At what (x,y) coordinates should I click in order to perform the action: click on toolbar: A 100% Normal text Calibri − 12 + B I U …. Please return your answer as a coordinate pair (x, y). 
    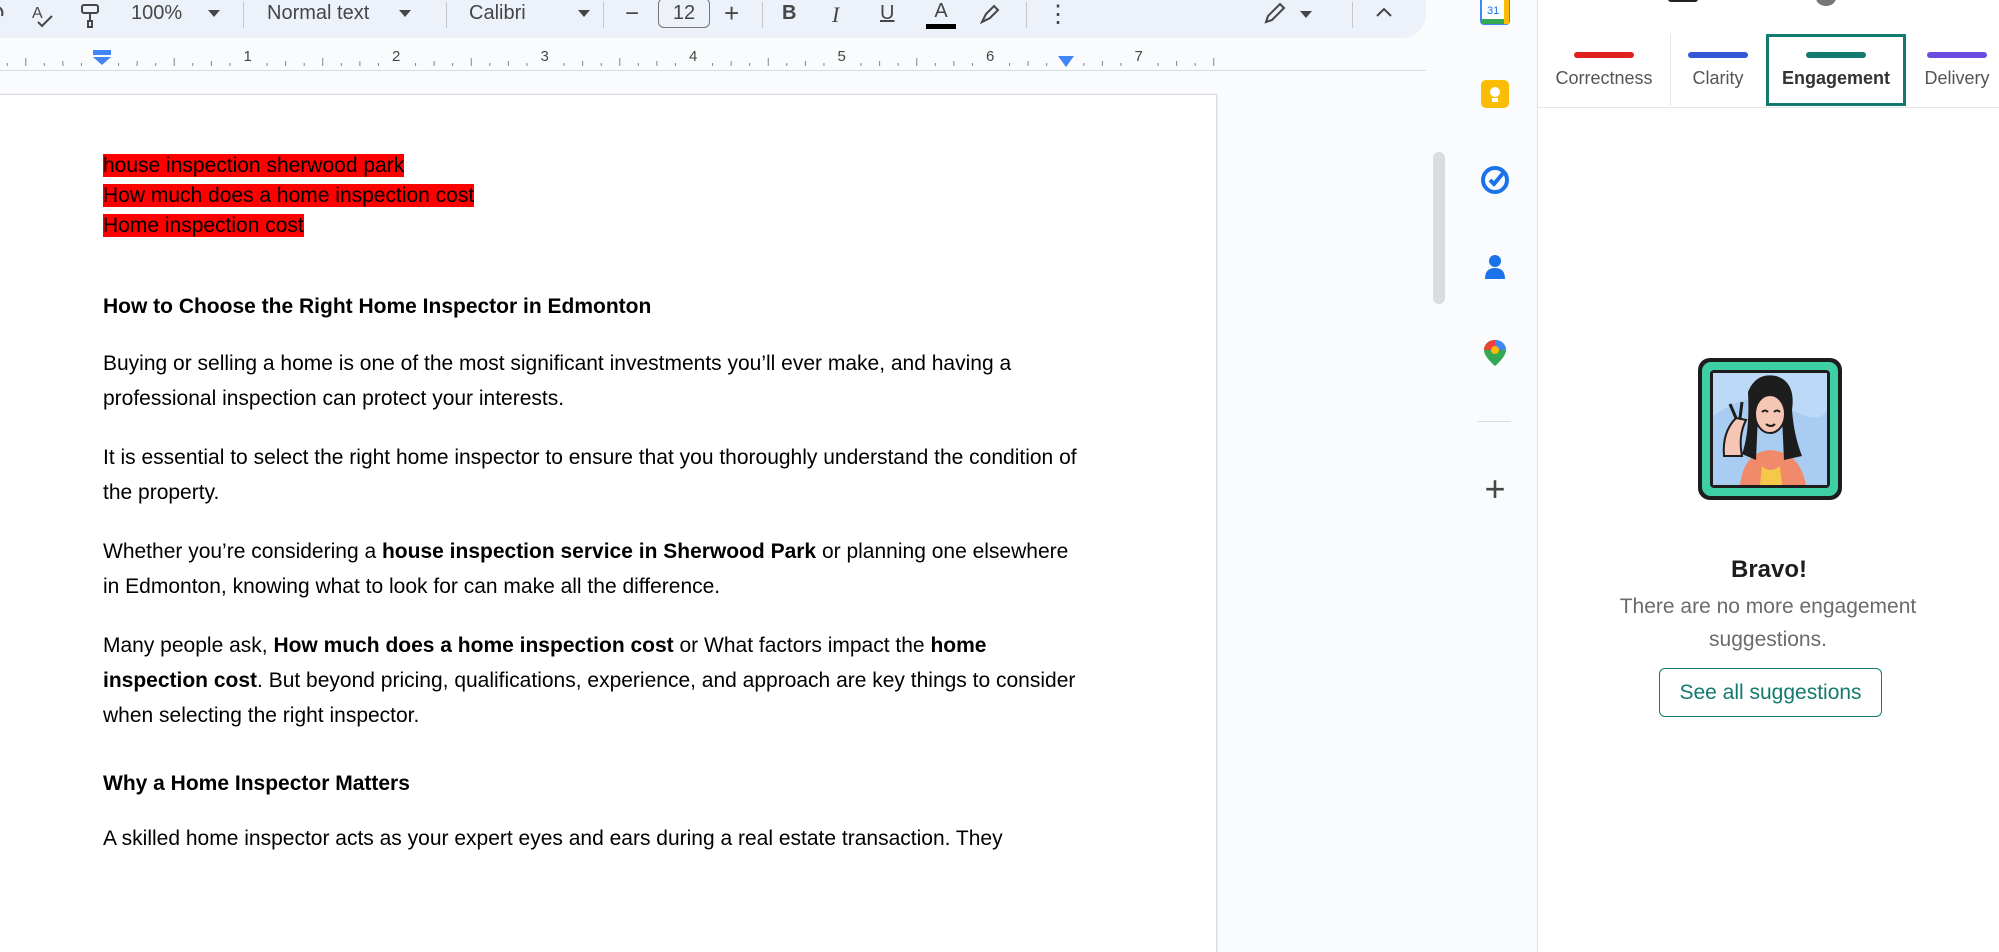
    Looking at the image, I should click on (713, 19).